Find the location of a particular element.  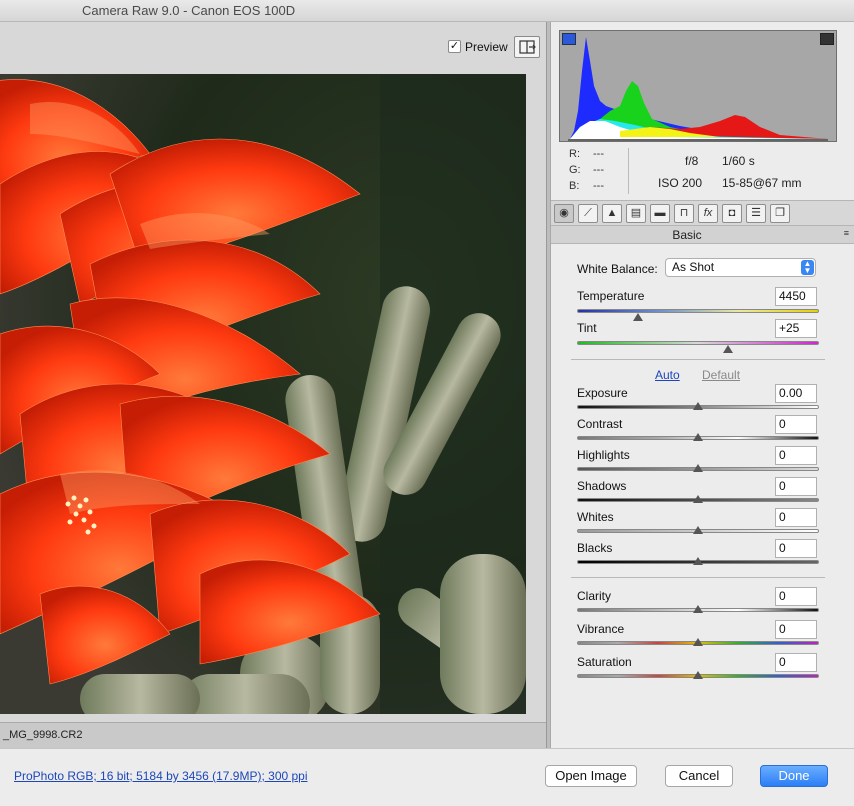

tab-camera-calibration: ◘ is located at coordinates (732, 213).